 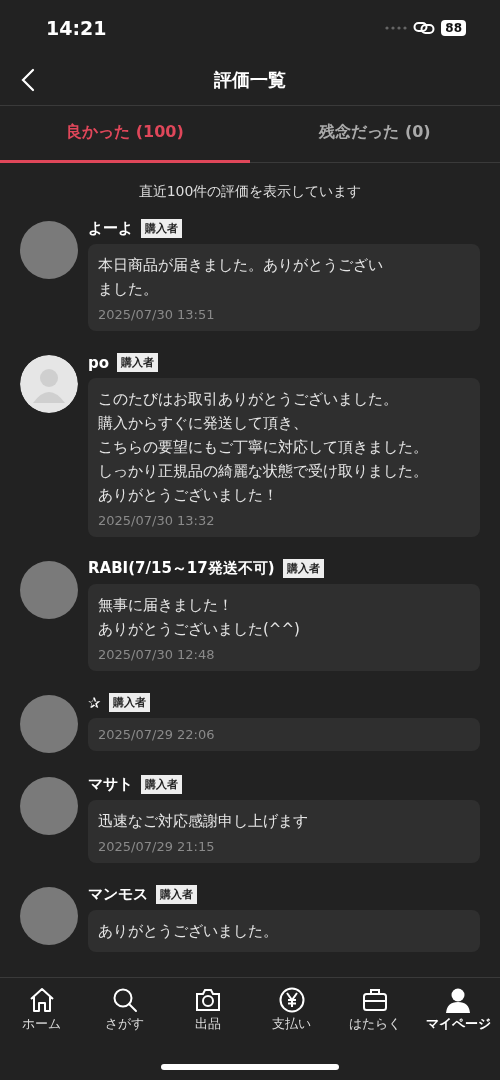 What do you see at coordinates (203, 821) in the screenshot?
I see `review-comment: 迅速なご対応感謝申し上げます` at bounding box center [203, 821].